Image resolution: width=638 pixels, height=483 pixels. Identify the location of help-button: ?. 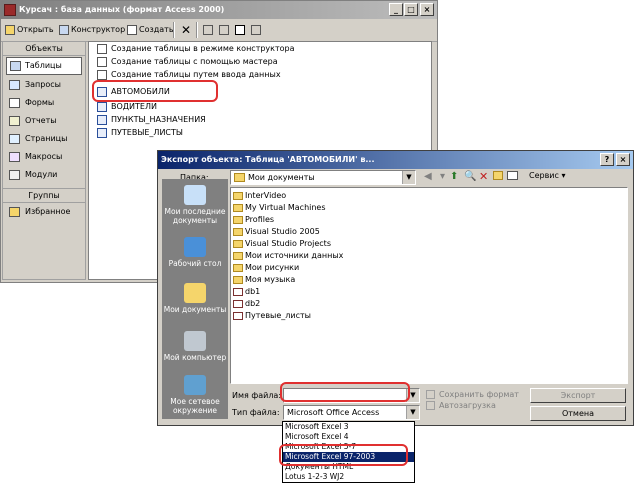
(607, 159).